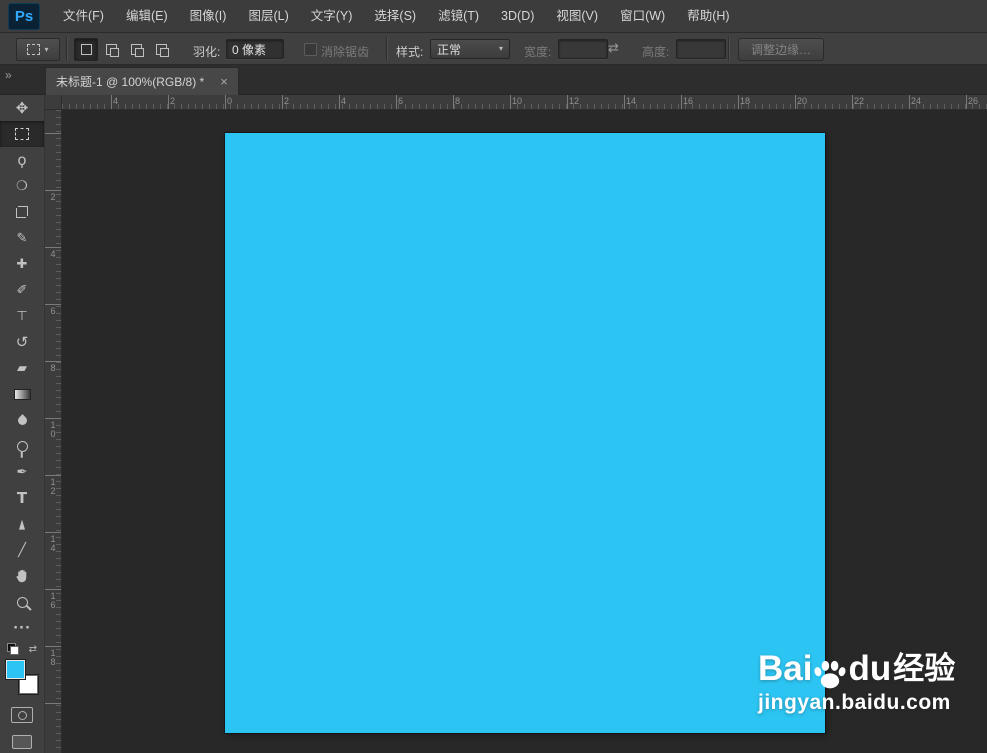 This screenshot has width=987, height=753. Describe the element at coordinates (458, 101) in the screenshot. I see `ruler-label: 8` at that location.